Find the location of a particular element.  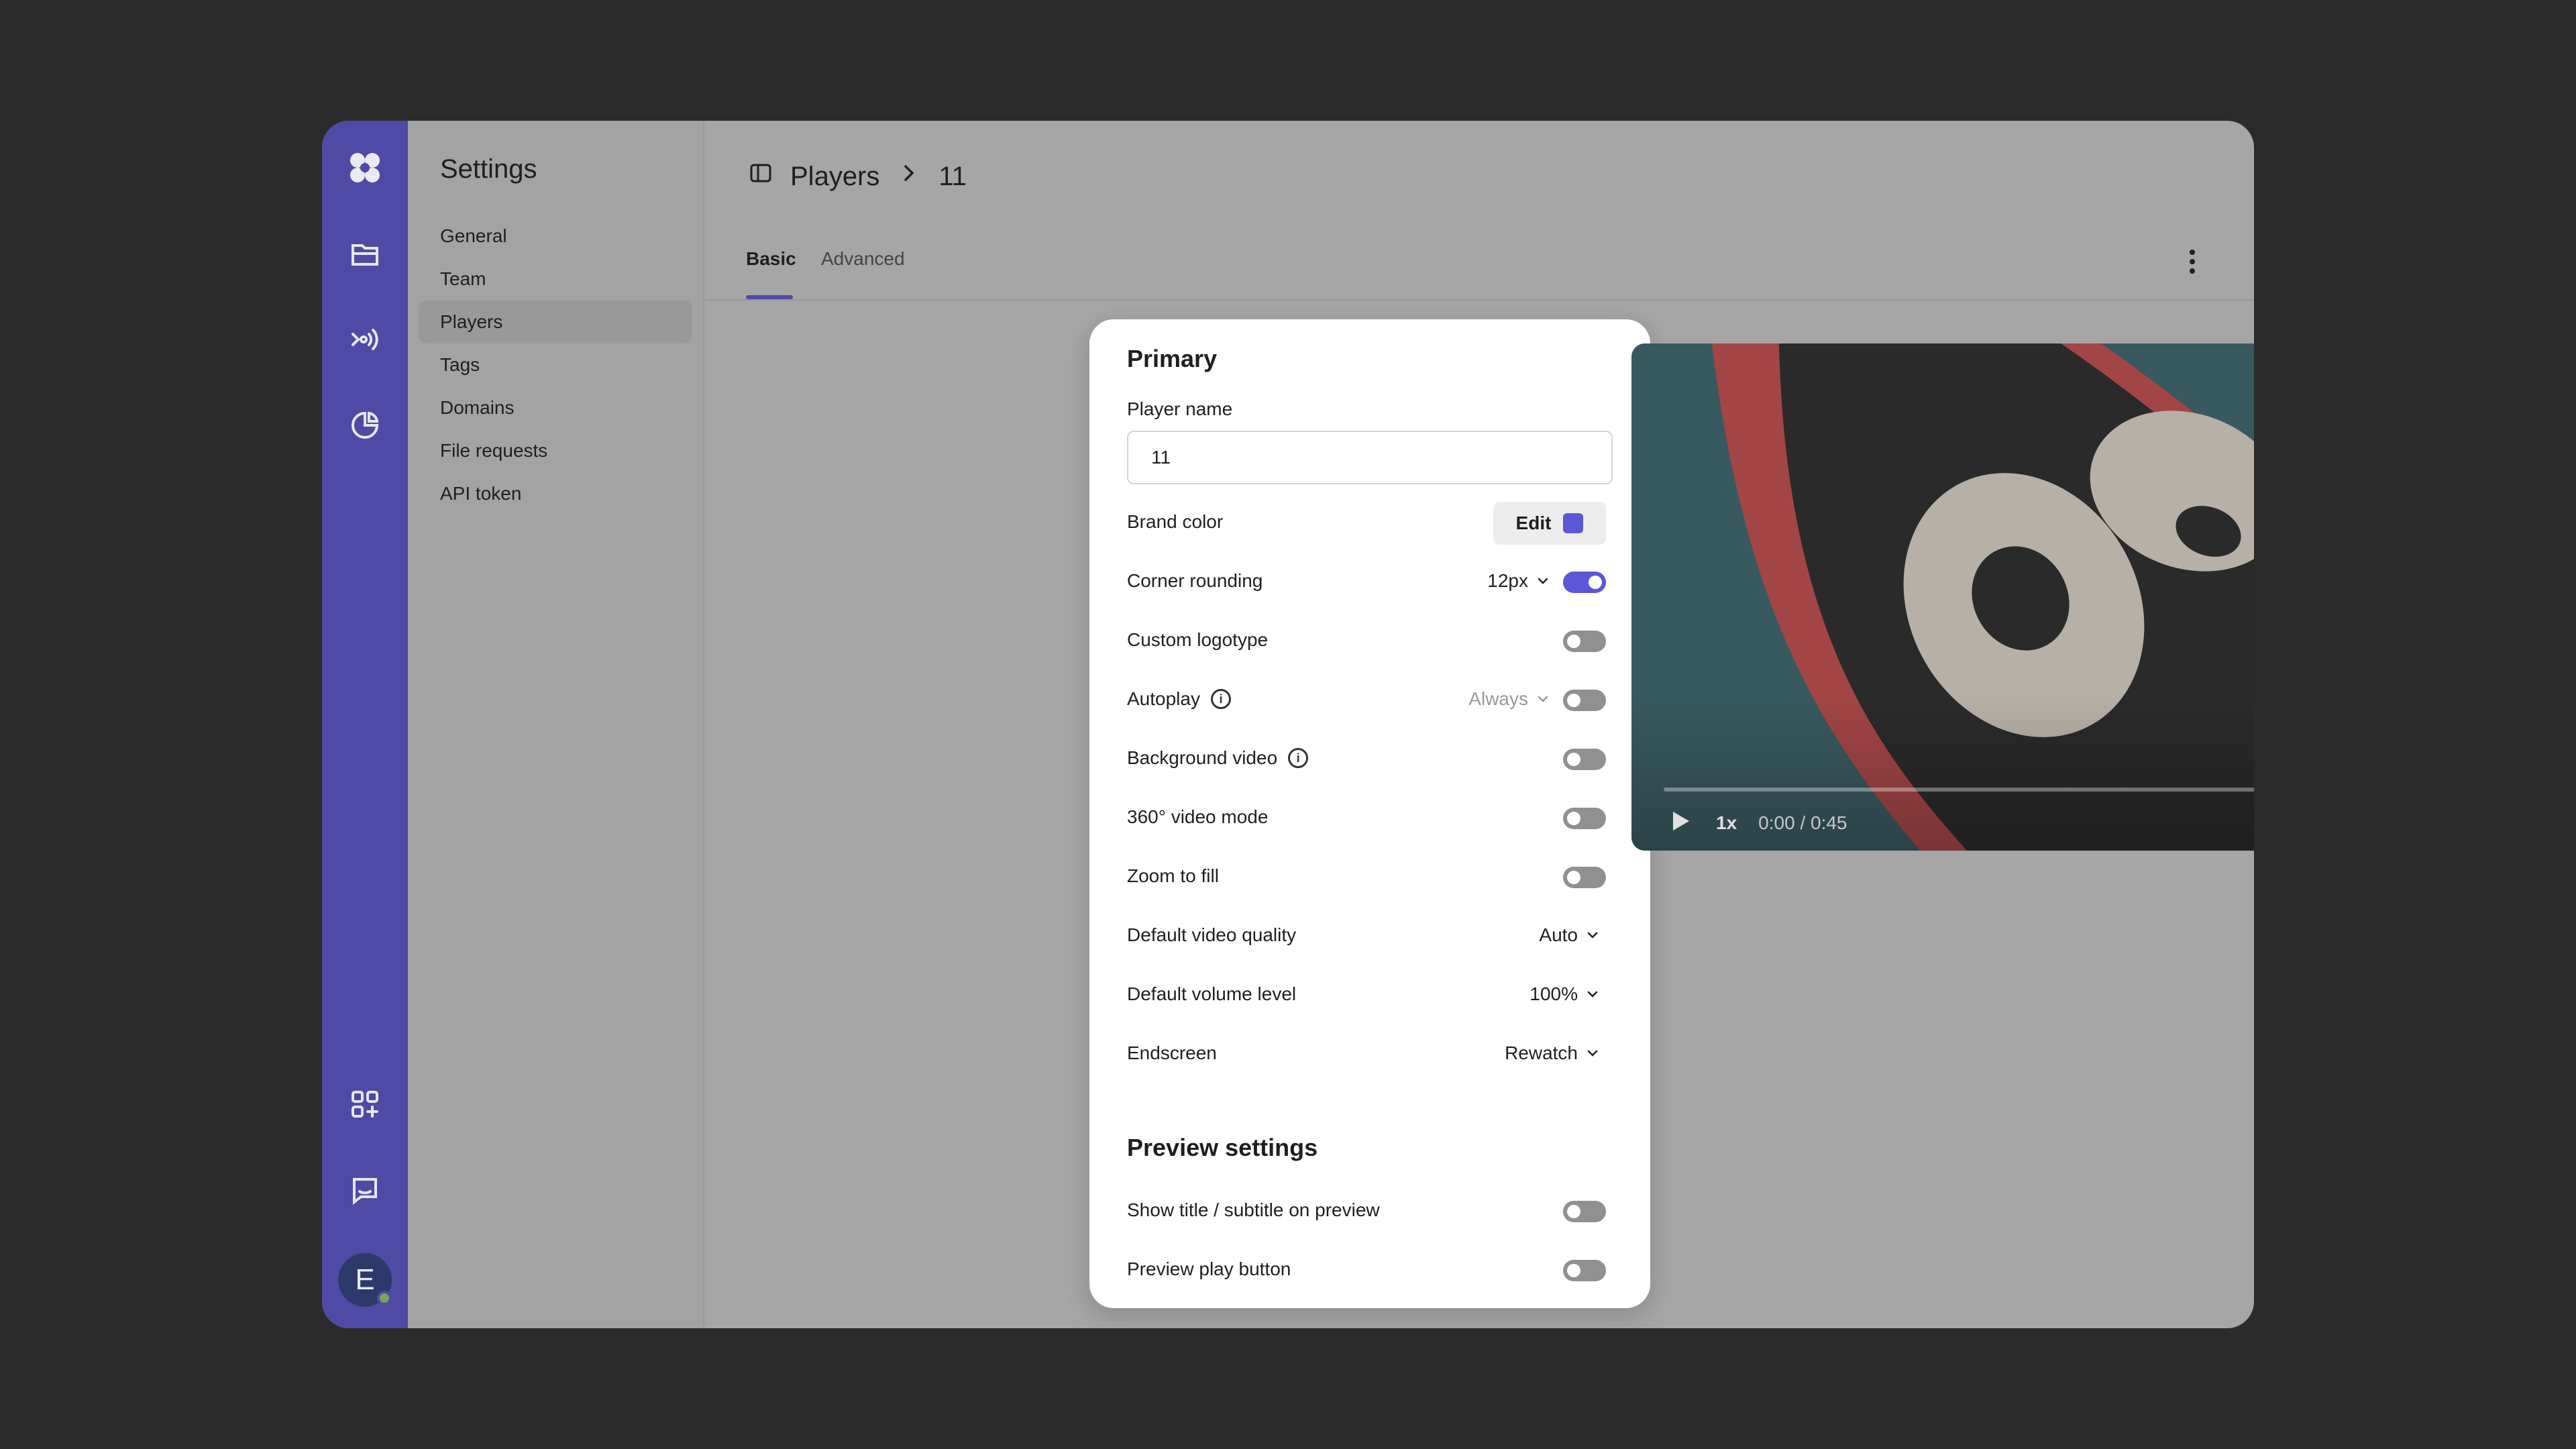

video-controls: 1x 0:00 / 0:45 HD is located at coordinates (1959, 823).